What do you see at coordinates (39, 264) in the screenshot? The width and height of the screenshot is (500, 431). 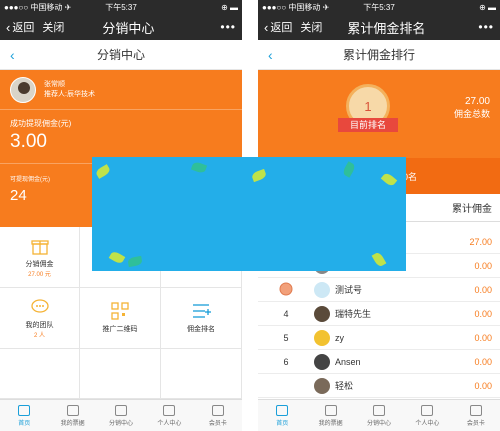 I see `grid-label: 分销佣金` at bounding box center [39, 264].